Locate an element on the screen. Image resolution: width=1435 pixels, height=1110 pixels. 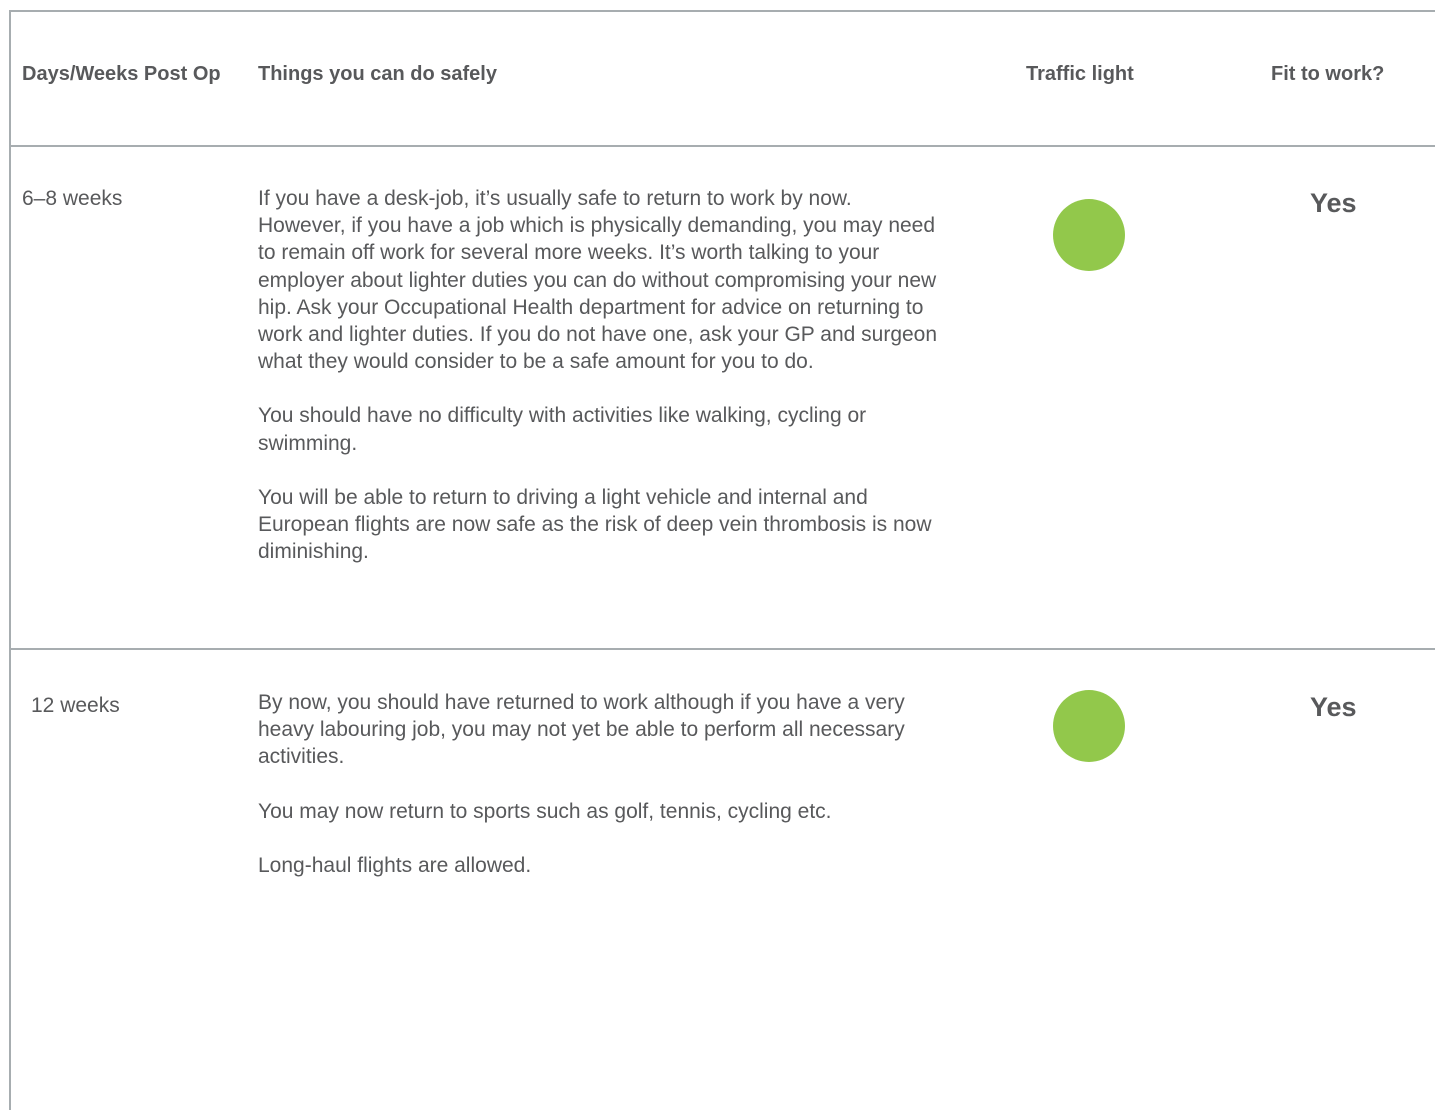
header-fit-to-work: Fit to work? is located at coordinates (1328, 74).